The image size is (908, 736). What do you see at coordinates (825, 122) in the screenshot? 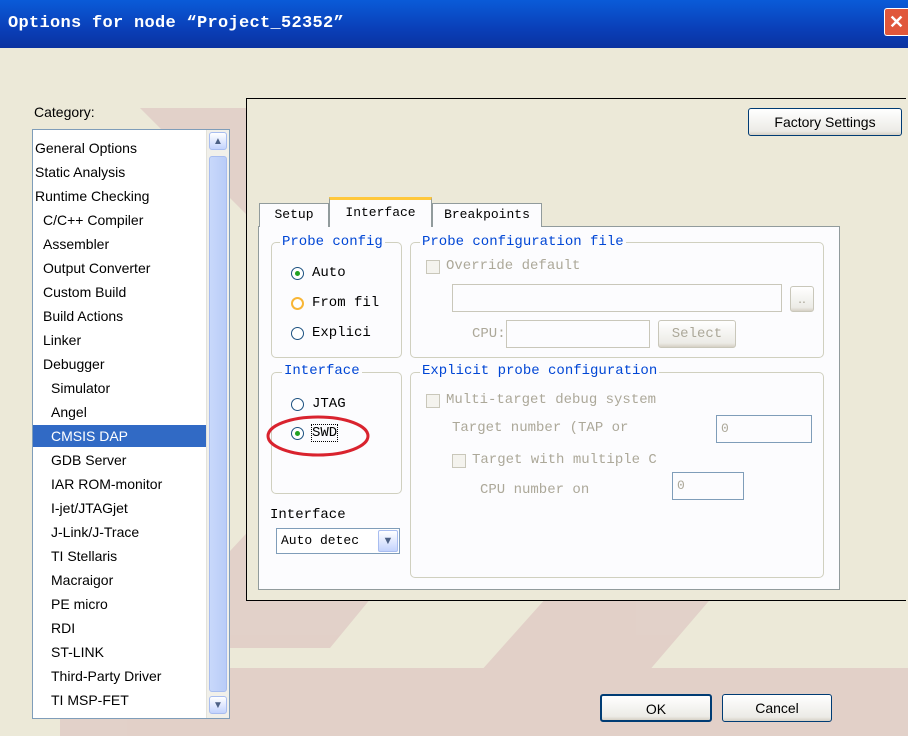
I see `factory-settings-button: Factory Settings` at bounding box center [825, 122].